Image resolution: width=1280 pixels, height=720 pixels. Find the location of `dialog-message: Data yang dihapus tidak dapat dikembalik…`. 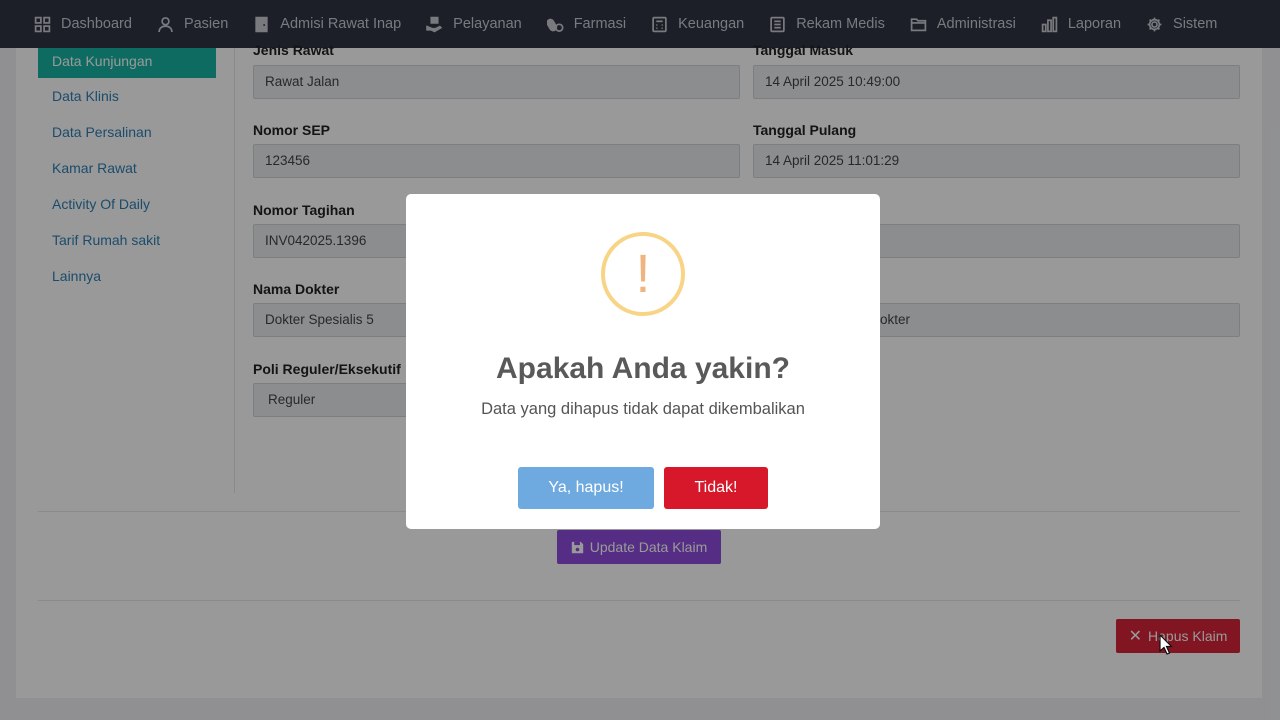

dialog-message: Data yang dihapus tidak dapat dikembalik… is located at coordinates (643, 409).